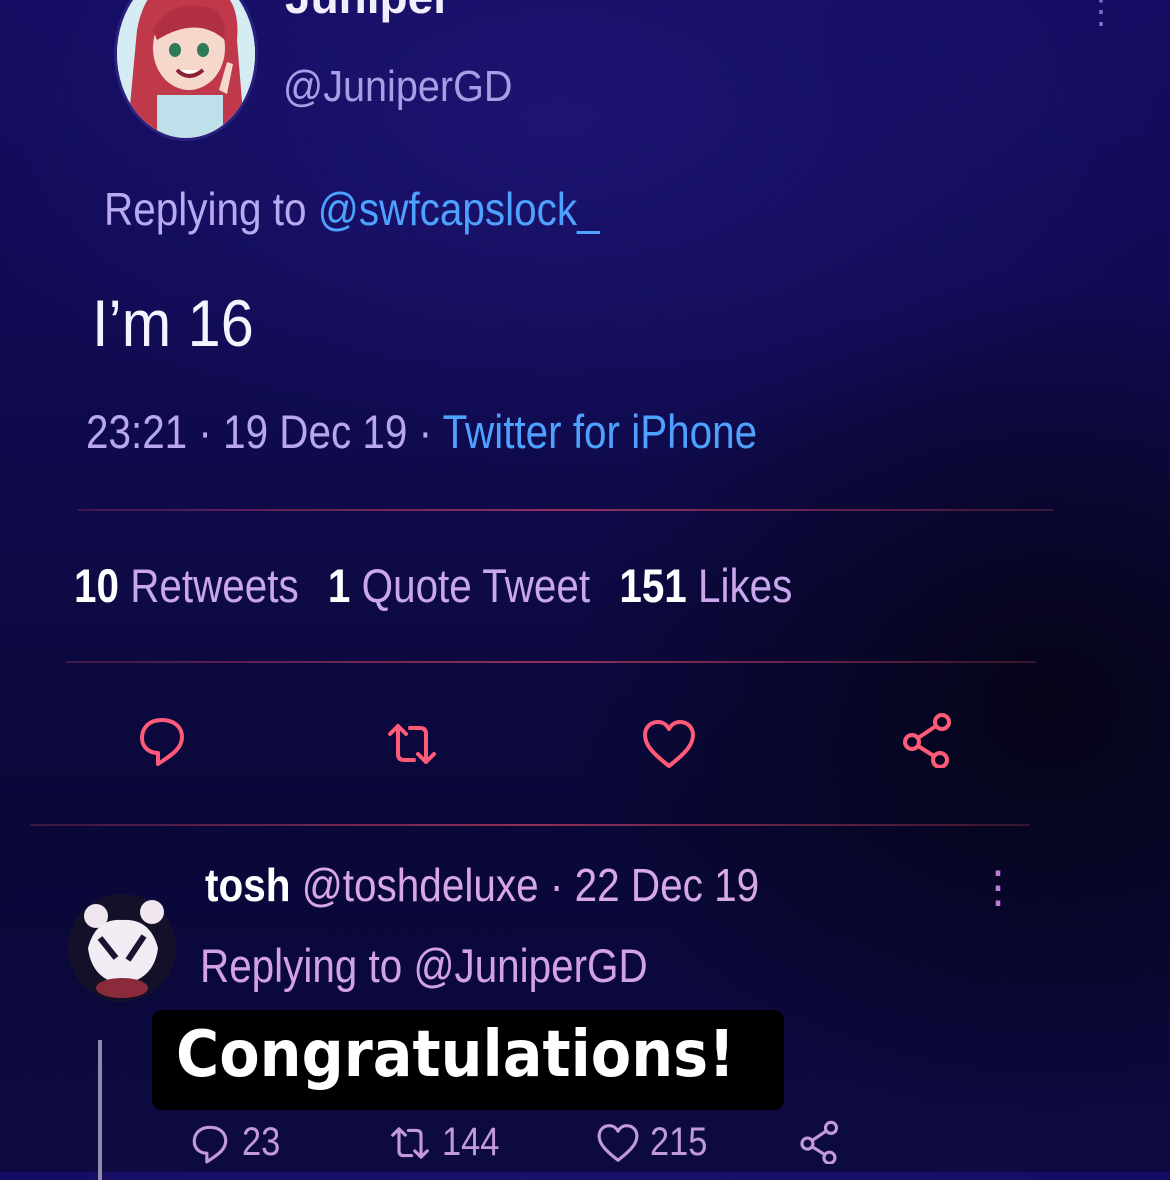 This screenshot has height=1180, width=1170. Describe the element at coordinates (214, 585) in the screenshot. I see `retweets-label: Retweets` at that location.